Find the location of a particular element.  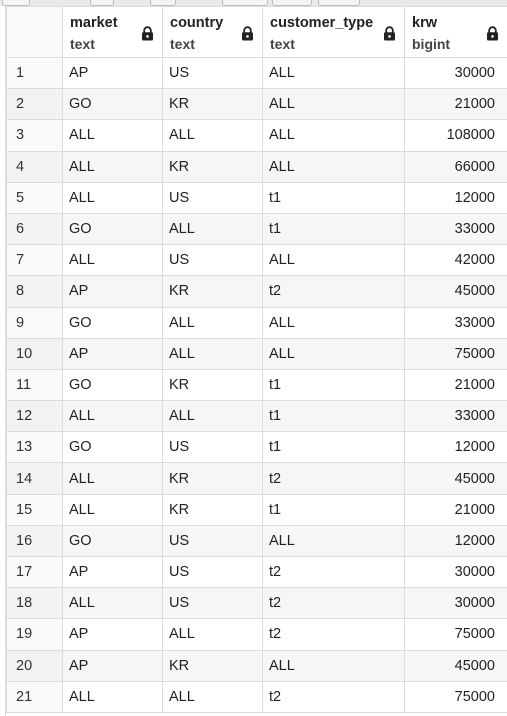

table-row: 16 GO US ALL 12000 is located at coordinates (256, 541).